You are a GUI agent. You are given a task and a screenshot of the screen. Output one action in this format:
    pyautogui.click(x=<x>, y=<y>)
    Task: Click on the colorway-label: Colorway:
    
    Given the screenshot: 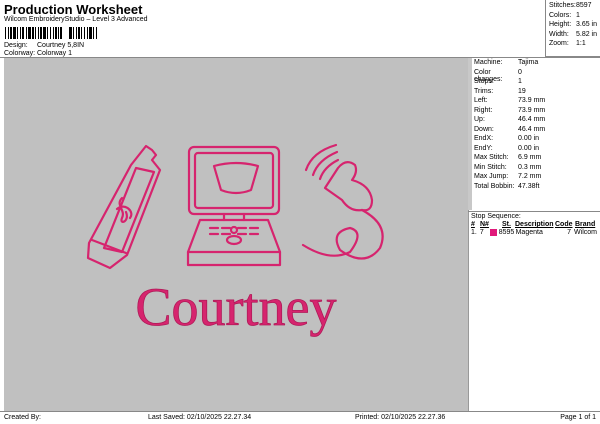 What is the action you would take?
    pyautogui.click(x=20, y=53)
    